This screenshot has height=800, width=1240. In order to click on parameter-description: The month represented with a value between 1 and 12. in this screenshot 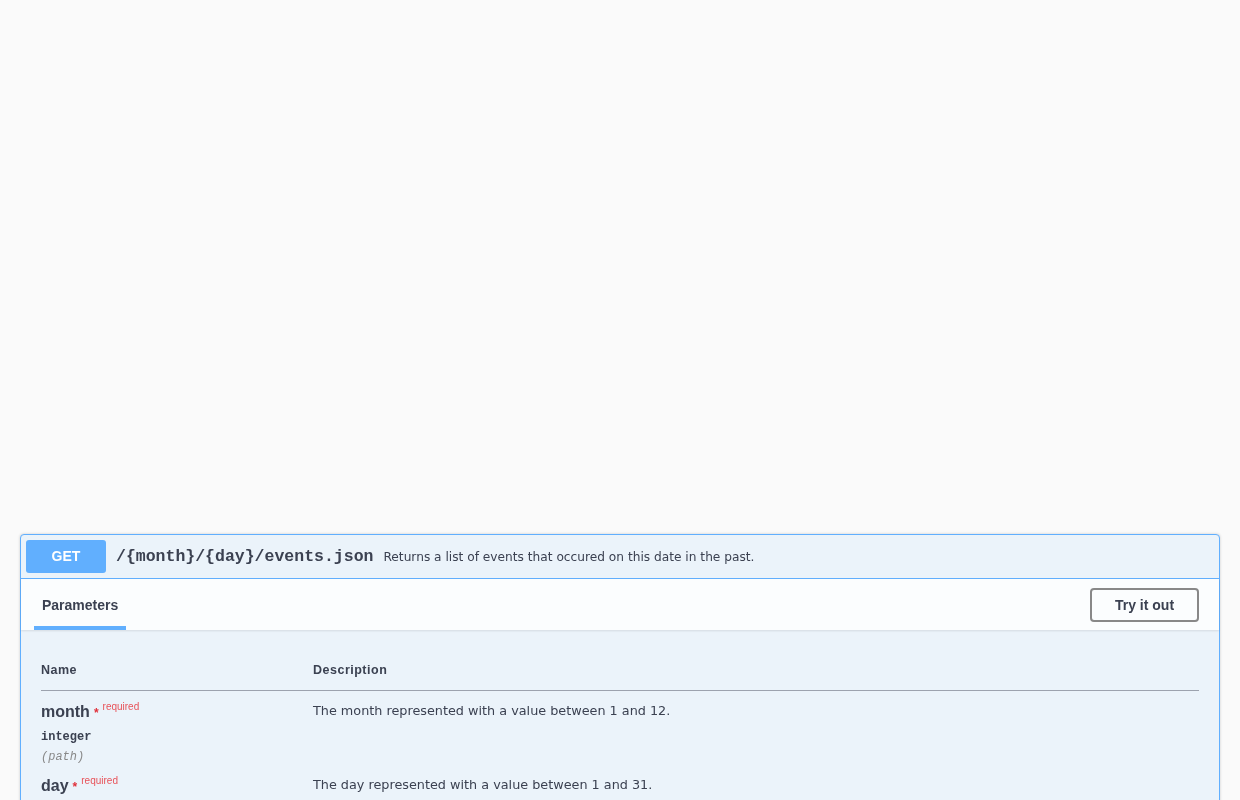, I will do `click(492, 711)`.